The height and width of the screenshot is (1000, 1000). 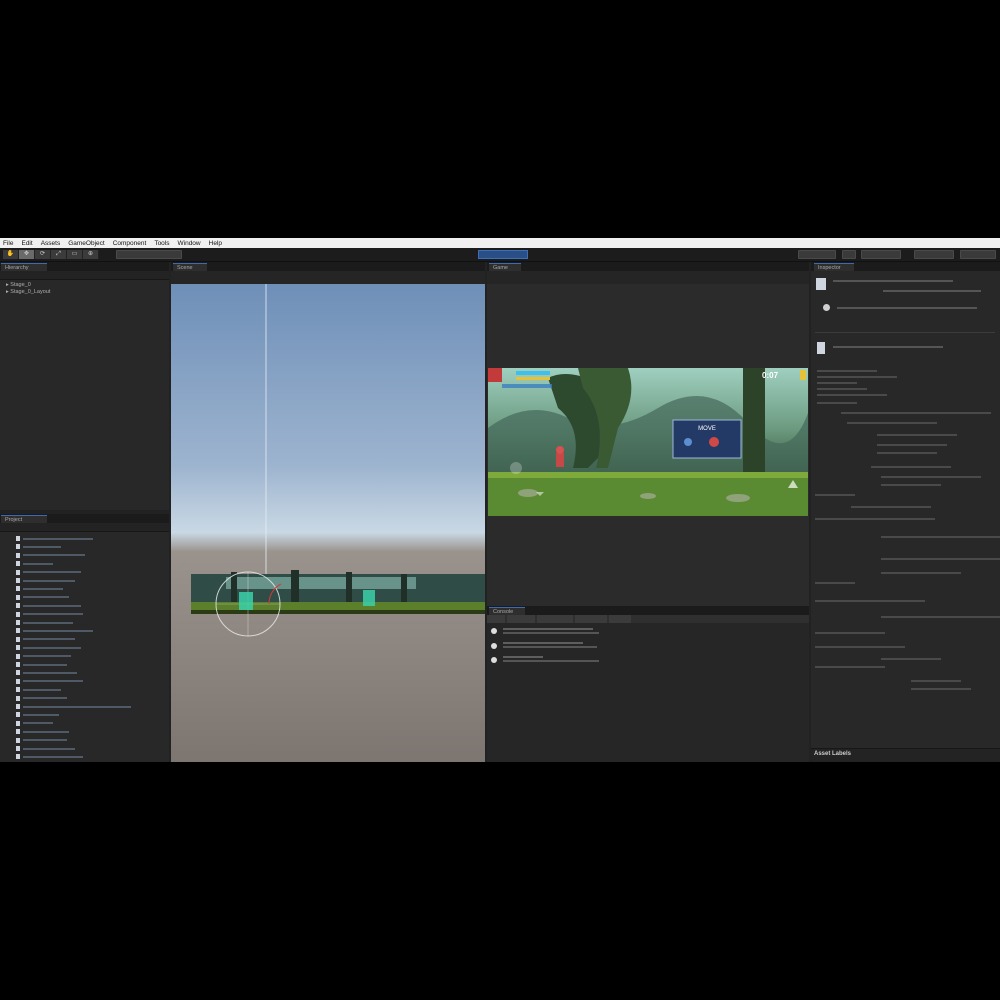 I want to click on tab-hierarchy: Hierarchy, so click(x=24, y=267).